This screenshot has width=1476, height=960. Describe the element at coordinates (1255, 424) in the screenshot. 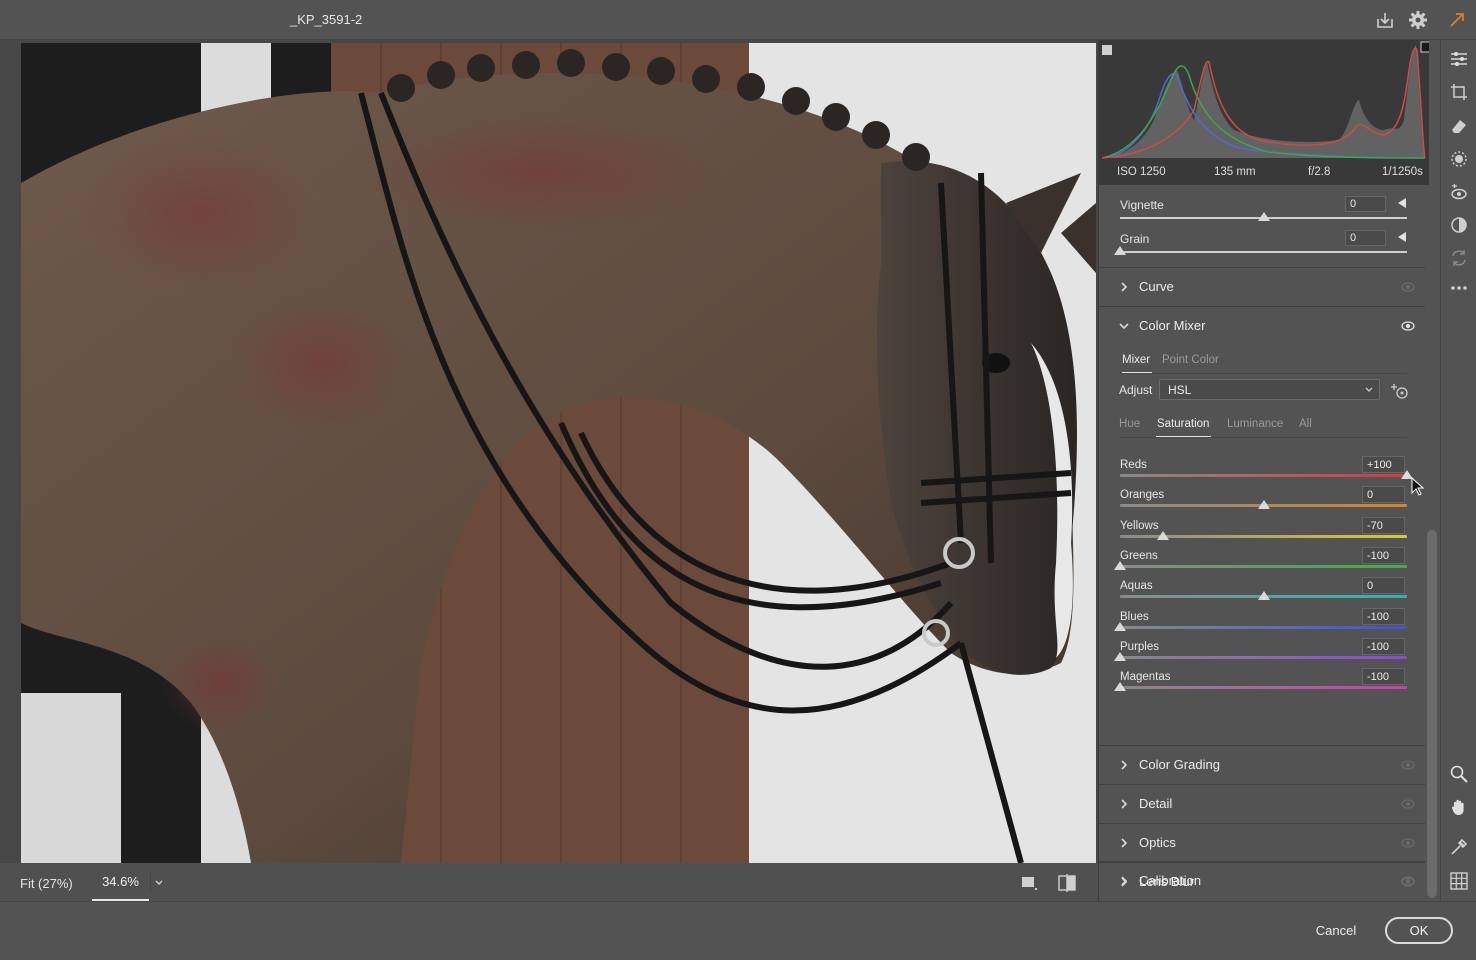

I see `tab-luminance: Luminance` at that location.